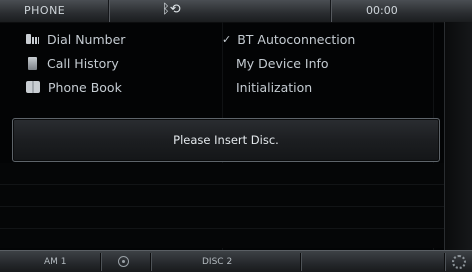  Describe the element at coordinates (55, 262) in the screenshot. I see `radio-source-label: AM 1` at that location.